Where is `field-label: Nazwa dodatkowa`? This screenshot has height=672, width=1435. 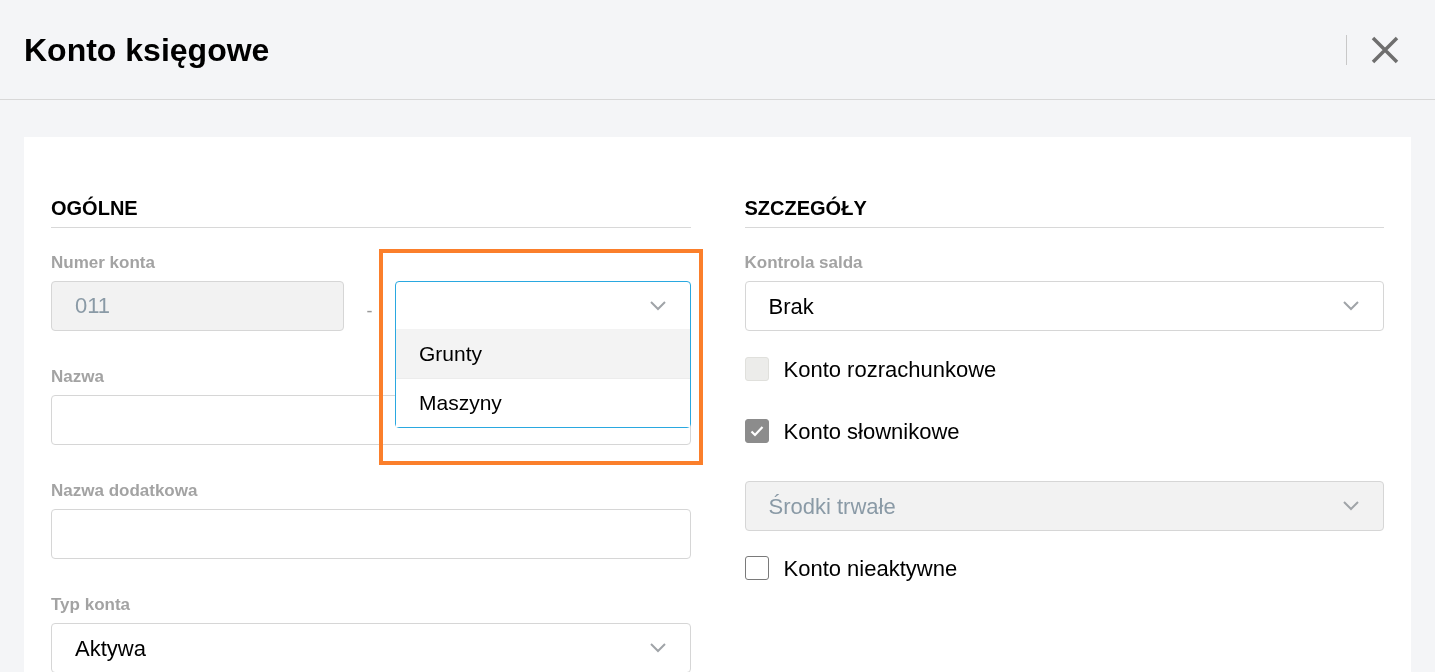
field-label: Nazwa dodatkowa is located at coordinates (125, 491).